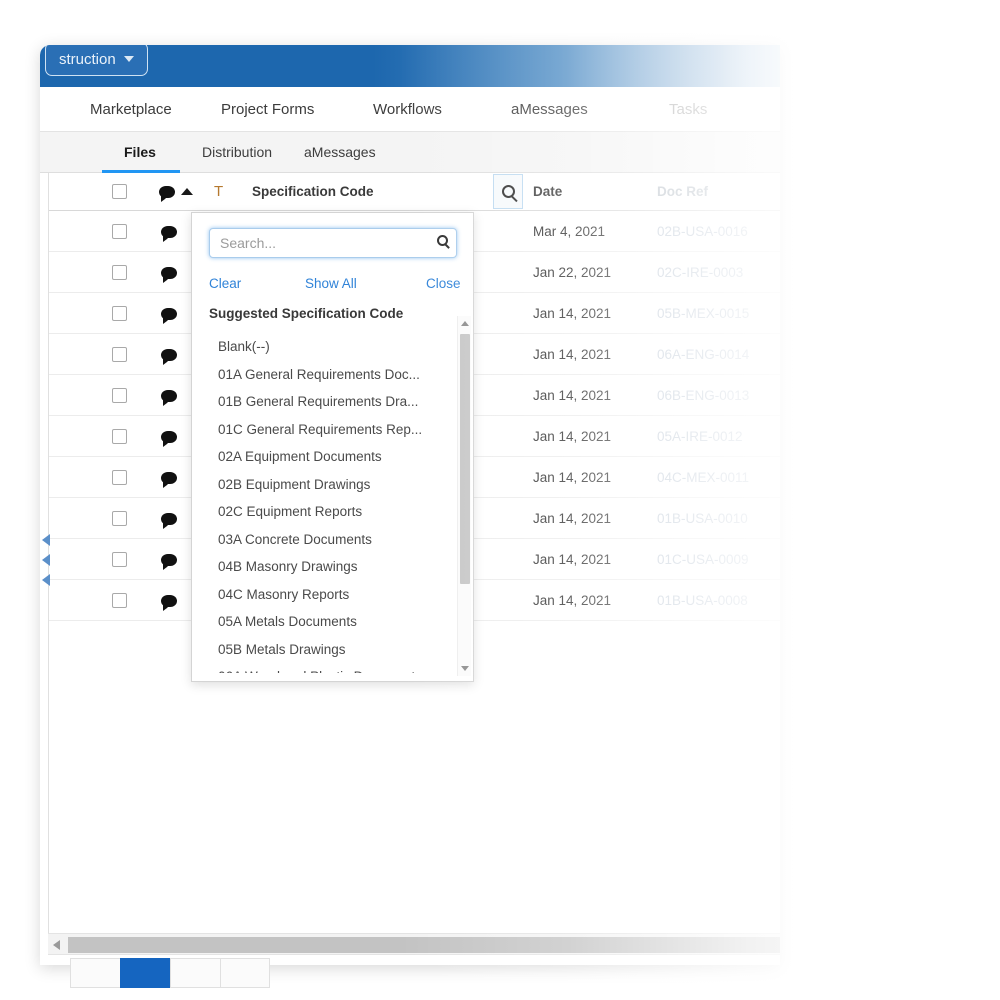  Describe the element at coordinates (703, 395) in the screenshot. I see `row-doc-ref-cell: 06B-ENG-0013` at that location.